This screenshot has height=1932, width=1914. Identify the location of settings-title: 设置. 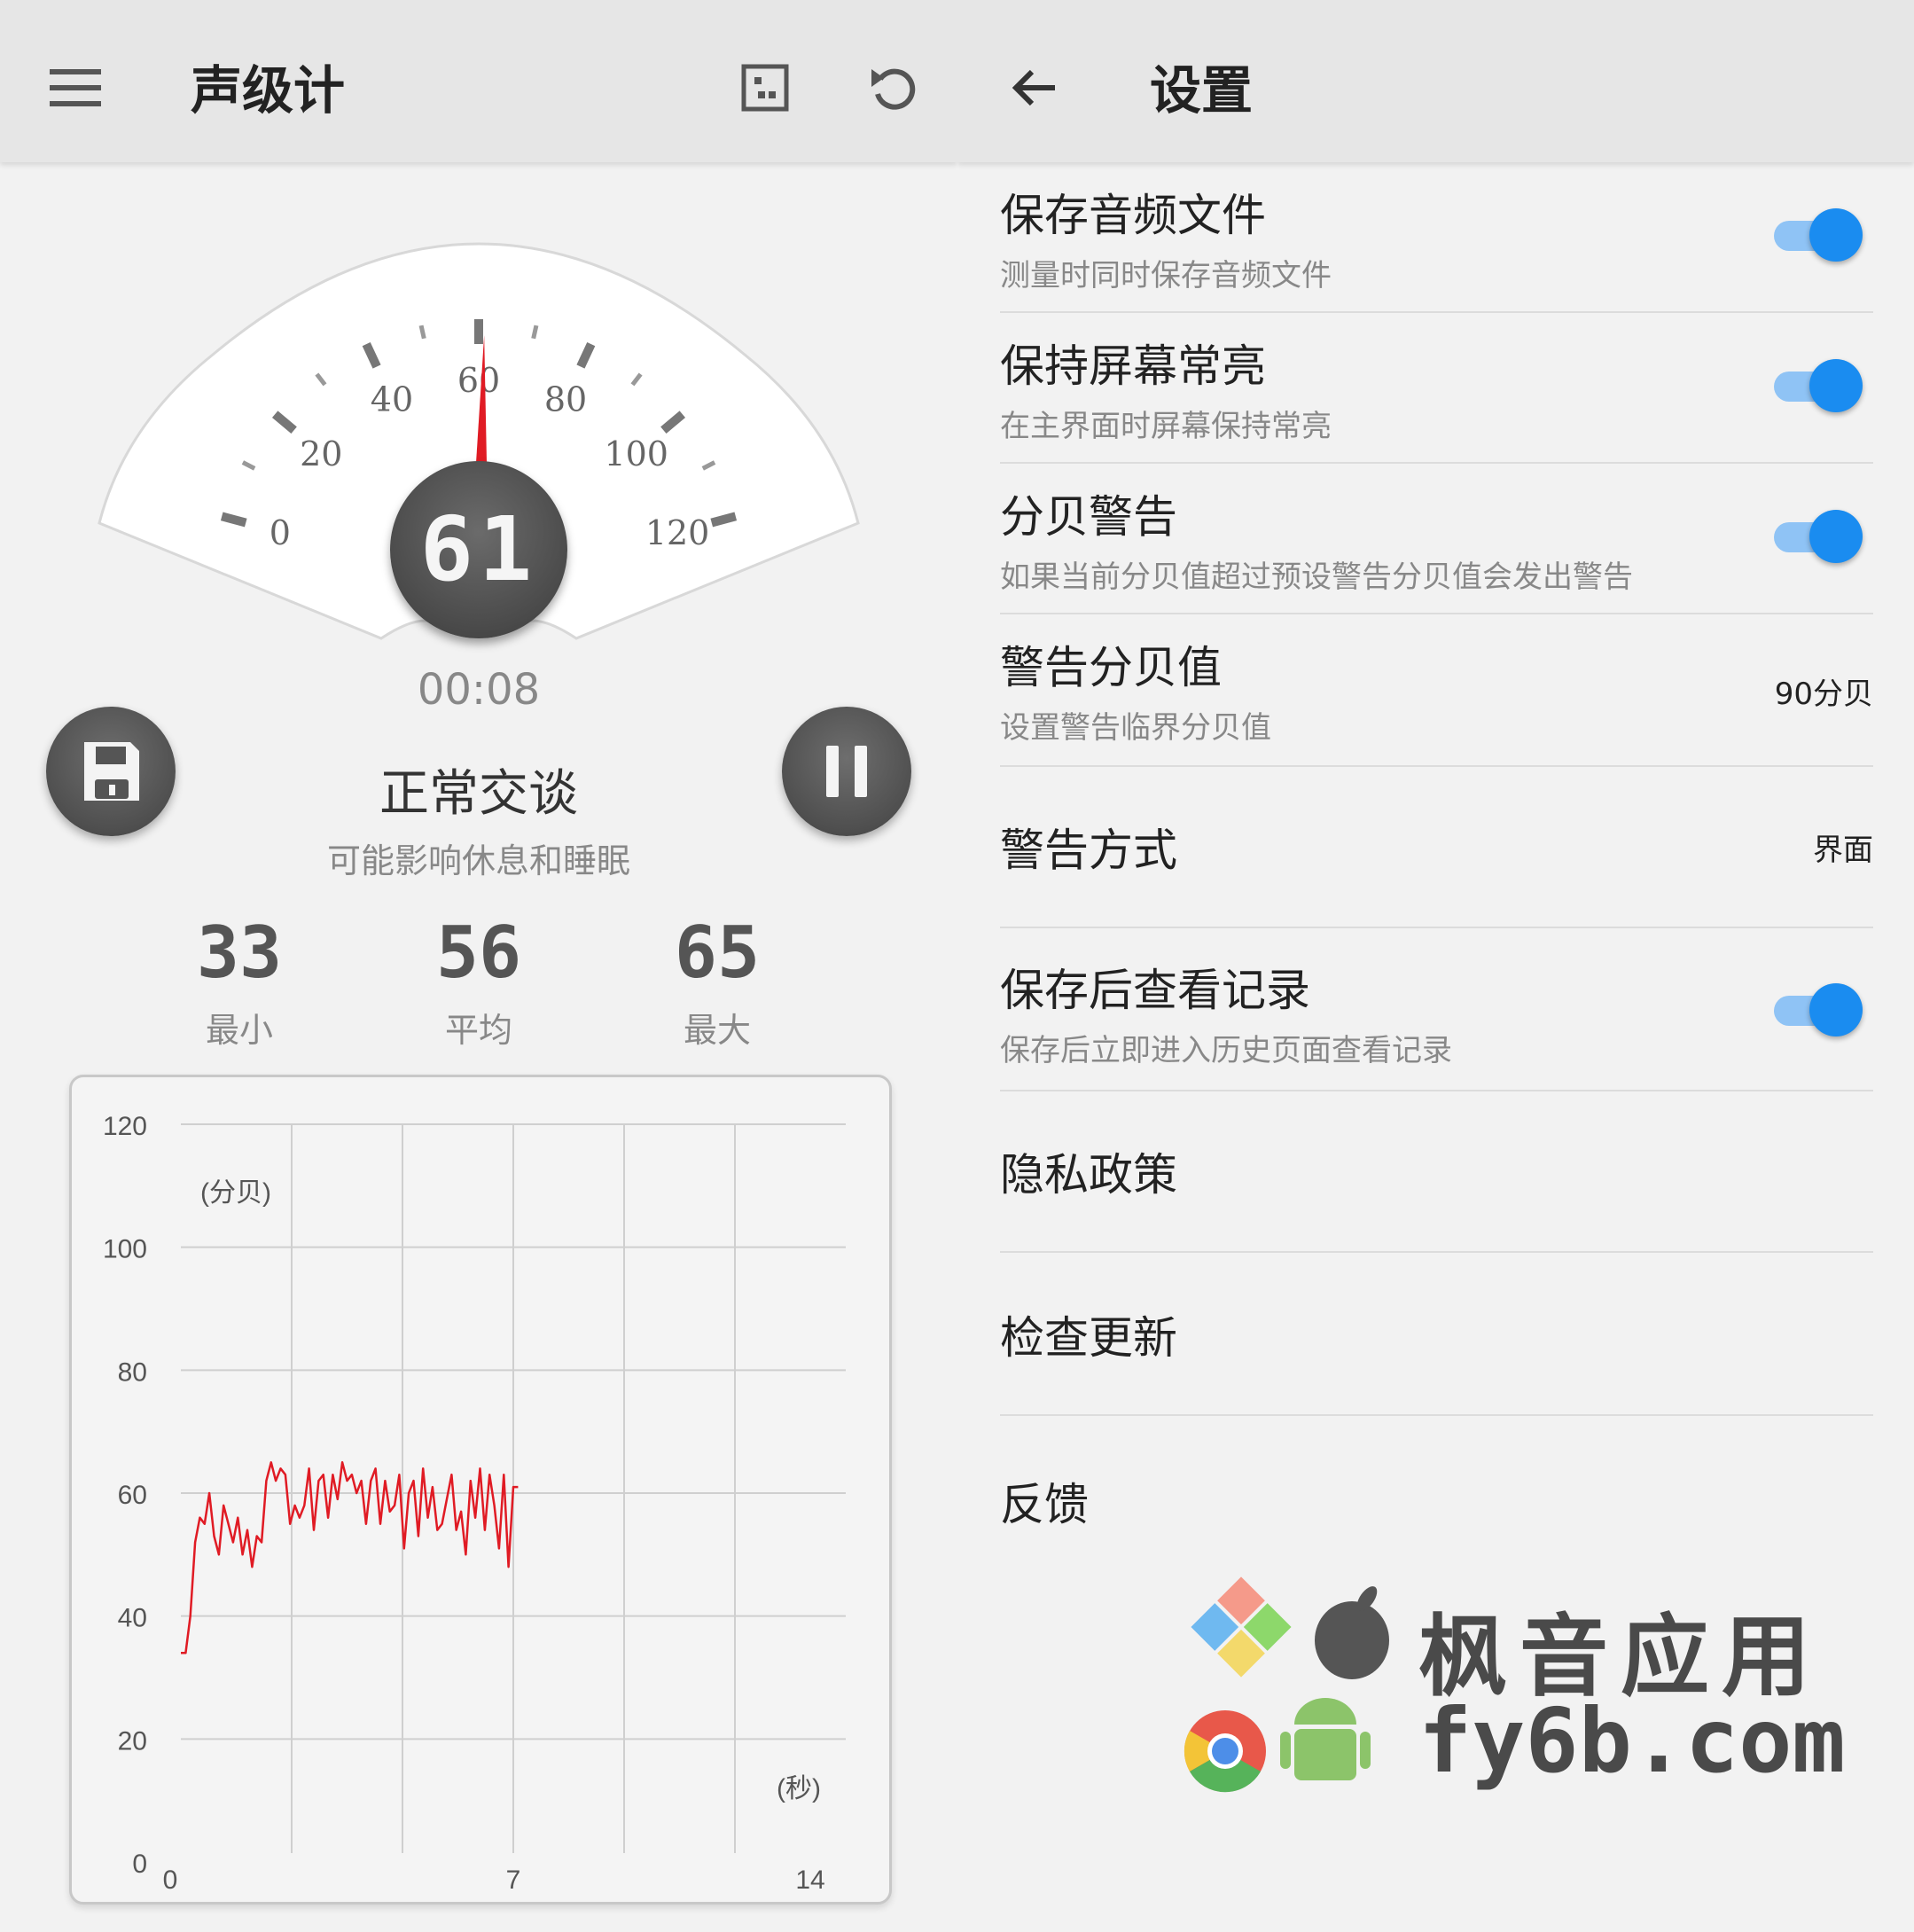
(1202, 90).